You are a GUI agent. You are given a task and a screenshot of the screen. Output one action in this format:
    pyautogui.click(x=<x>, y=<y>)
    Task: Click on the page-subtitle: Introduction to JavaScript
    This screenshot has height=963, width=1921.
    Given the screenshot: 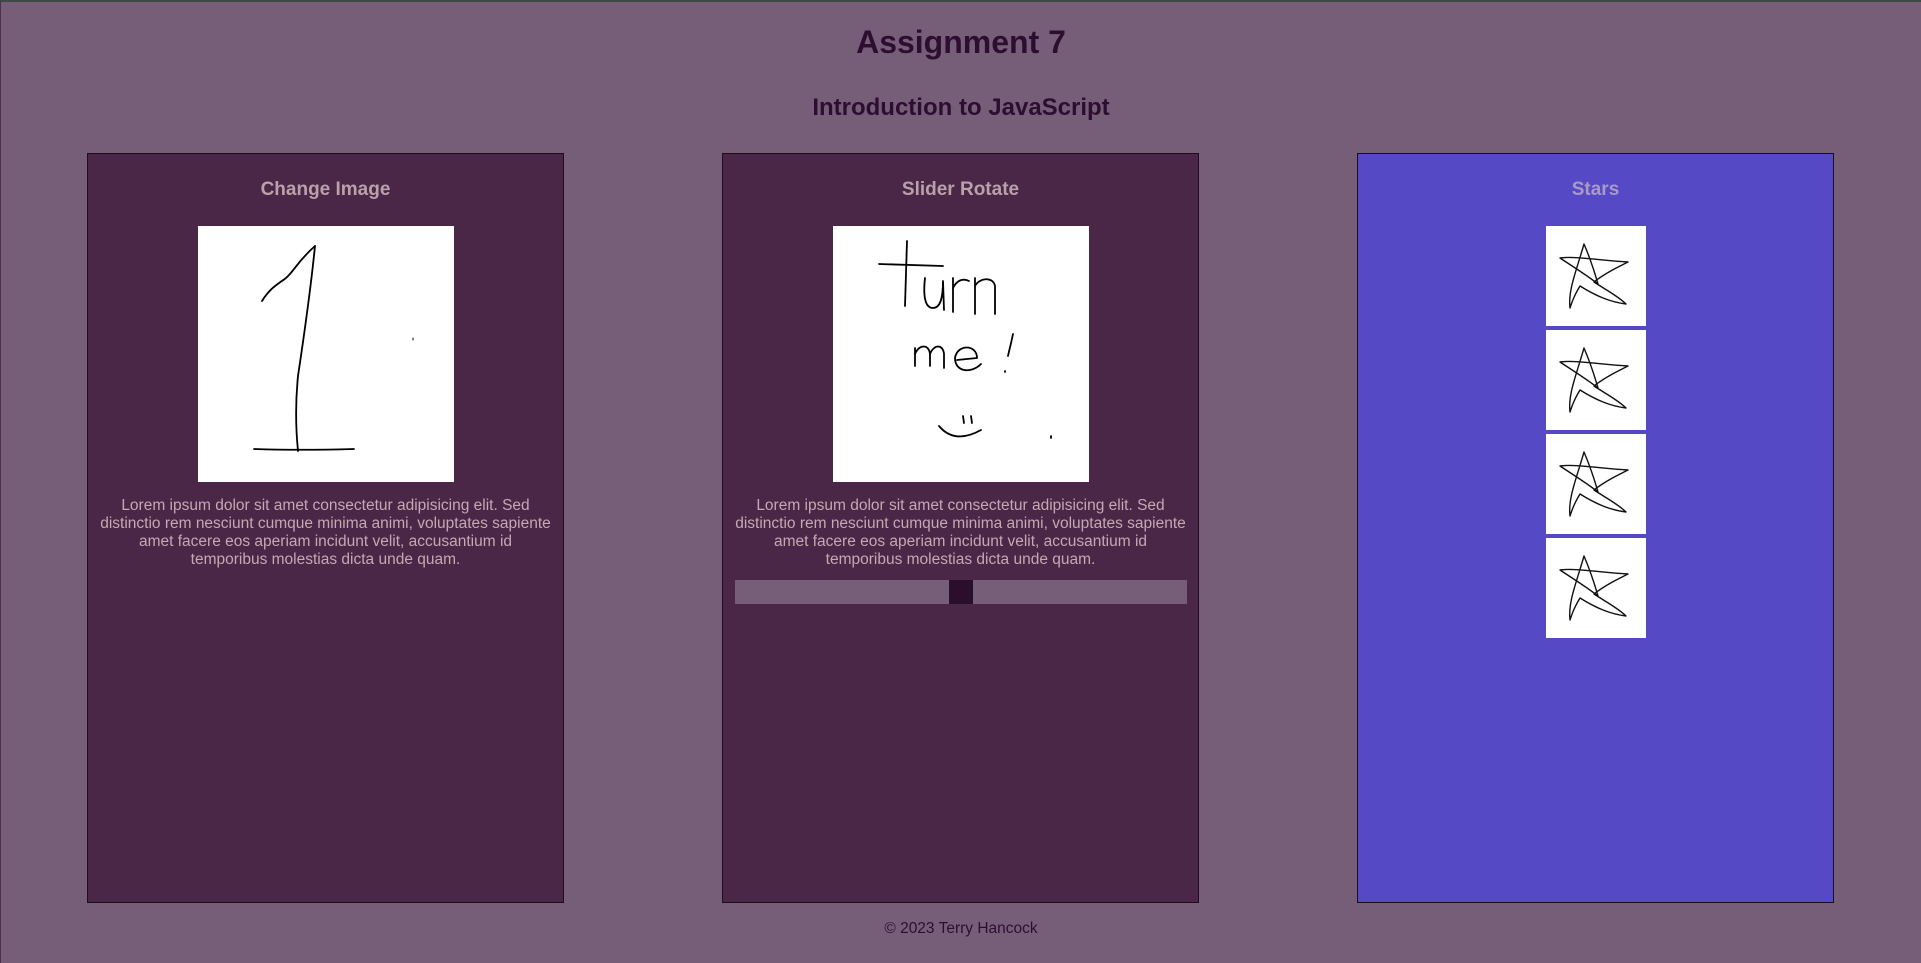 What is the action you would take?
    pyautogui.click(x=961, y=107)
    